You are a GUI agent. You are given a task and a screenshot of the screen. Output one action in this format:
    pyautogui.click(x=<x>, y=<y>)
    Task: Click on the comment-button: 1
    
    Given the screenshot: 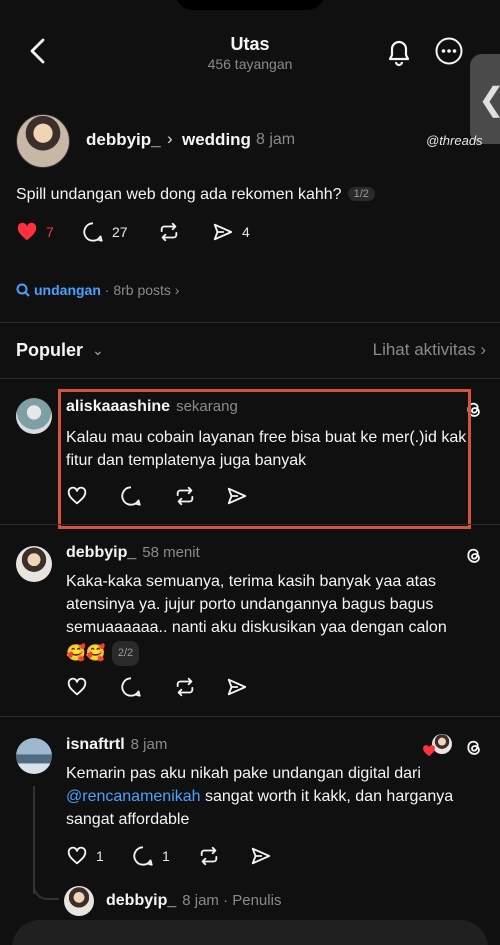 What is the action you would take?
    pyautogui.click(x=151, y=856)
    